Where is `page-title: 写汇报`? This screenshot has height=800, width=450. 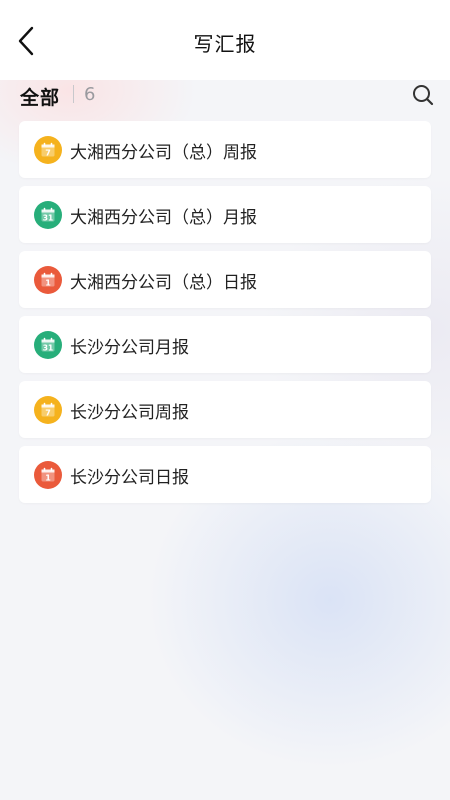 page-title: 写汇报 is located at coordinates (225, 44).